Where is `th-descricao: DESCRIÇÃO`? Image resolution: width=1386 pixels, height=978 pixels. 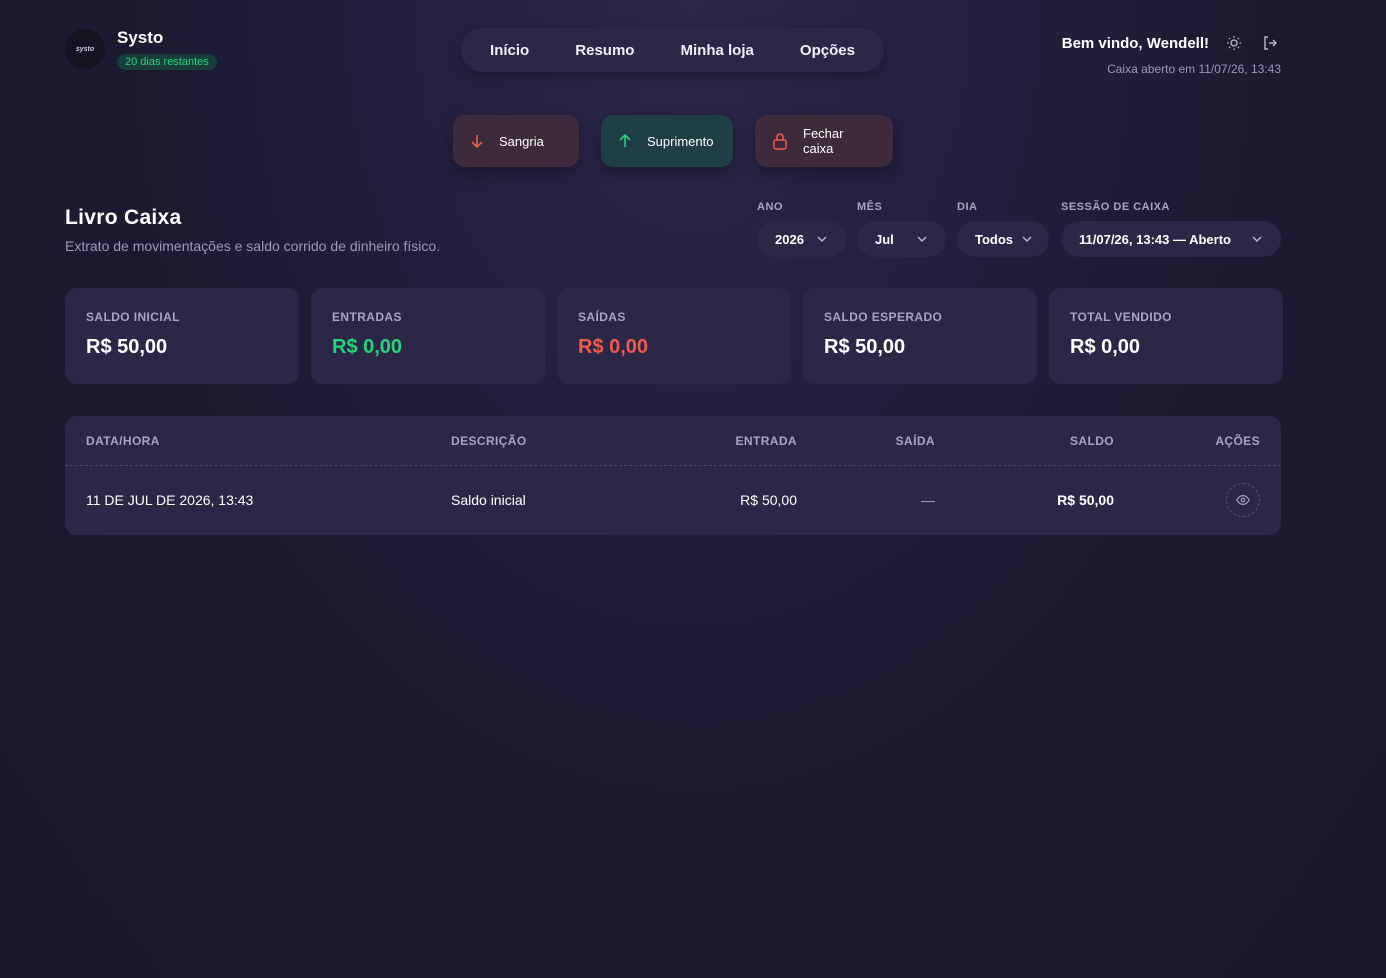 th-descricao: DESCRIÇÃO is located at coordinates (489, 441).